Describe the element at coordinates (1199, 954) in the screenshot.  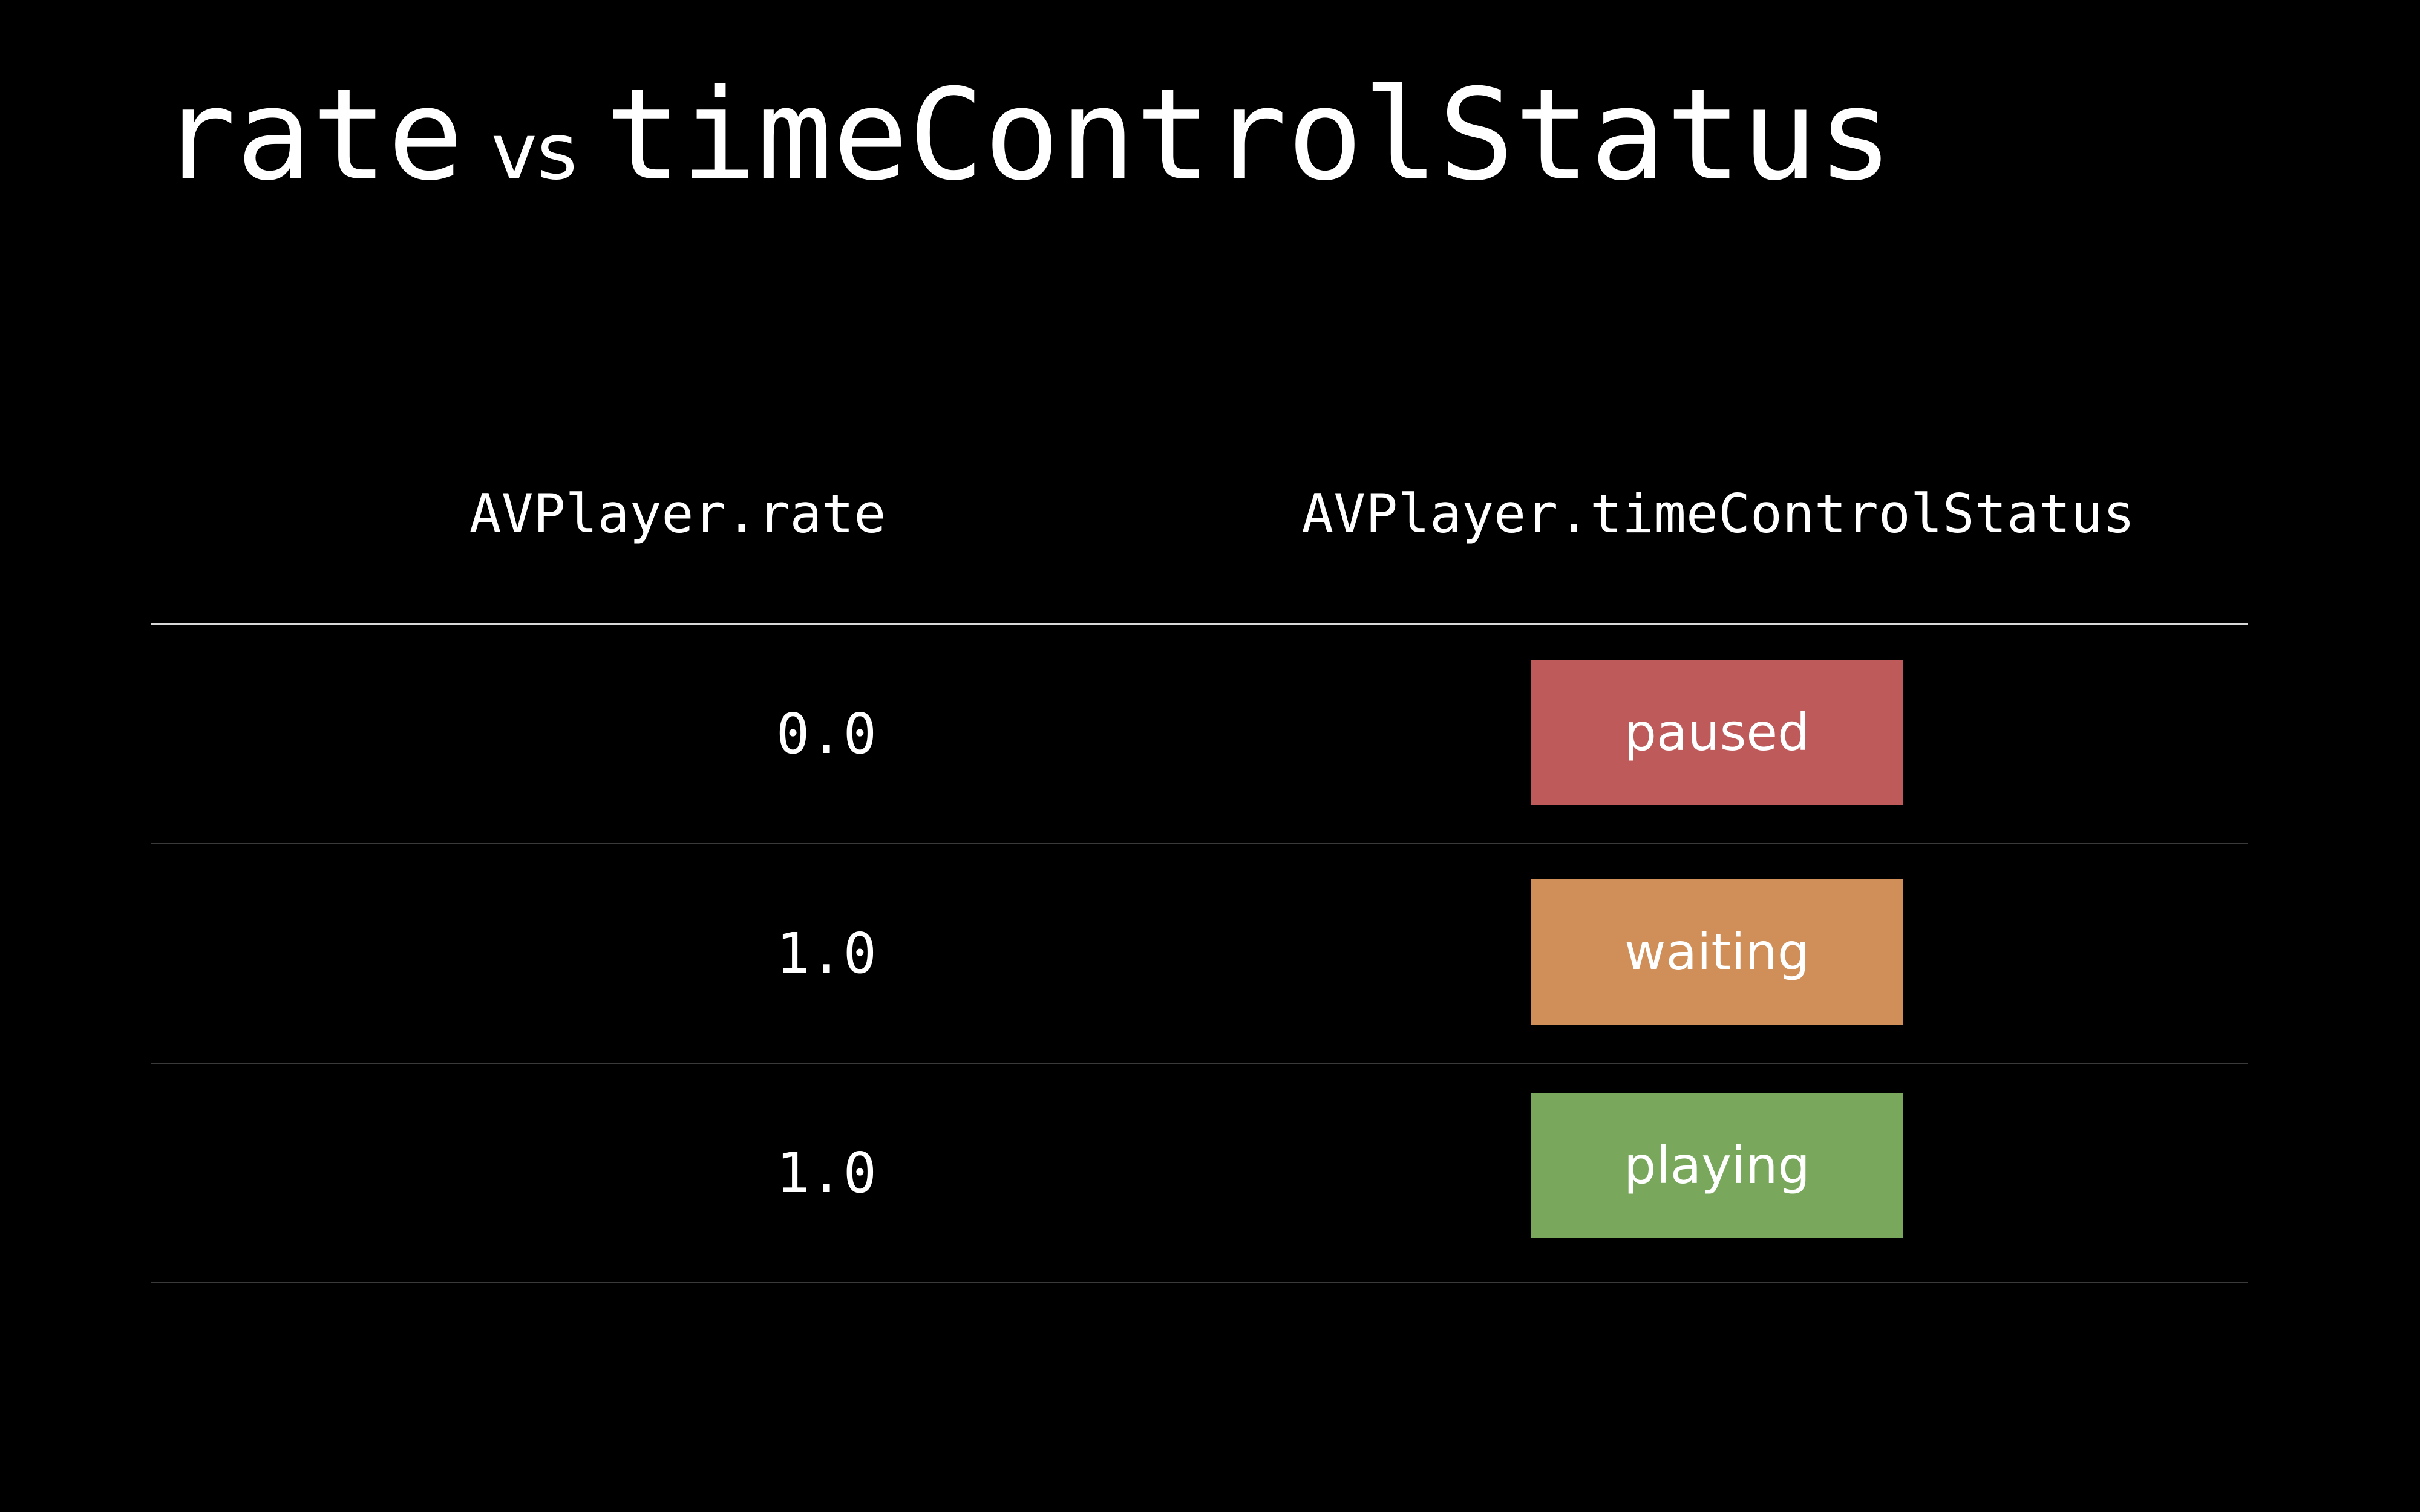
I see `table-row: 1.0 waiting` at that location.